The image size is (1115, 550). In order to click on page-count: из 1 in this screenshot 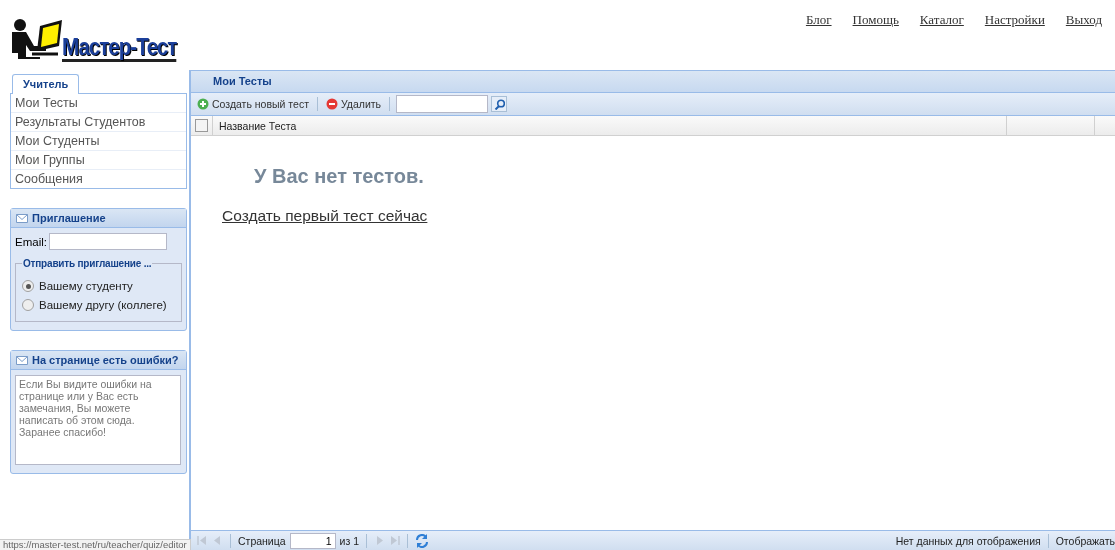, I will do `click(349, 540)`.